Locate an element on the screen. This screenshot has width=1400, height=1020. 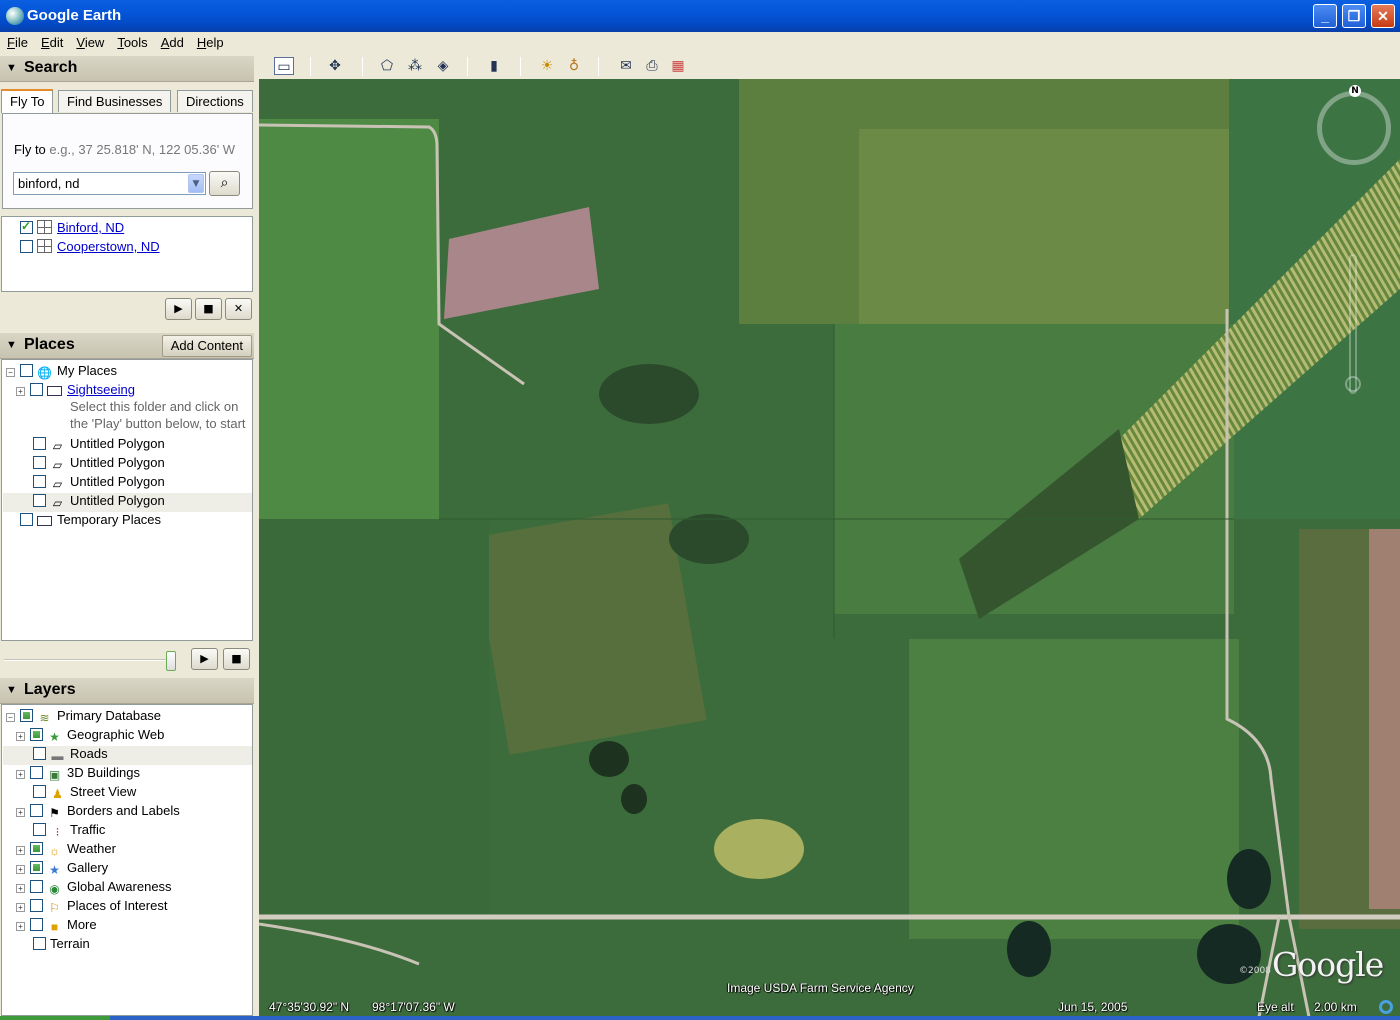
play-button: ▶ is located at coordinates (178, 309).